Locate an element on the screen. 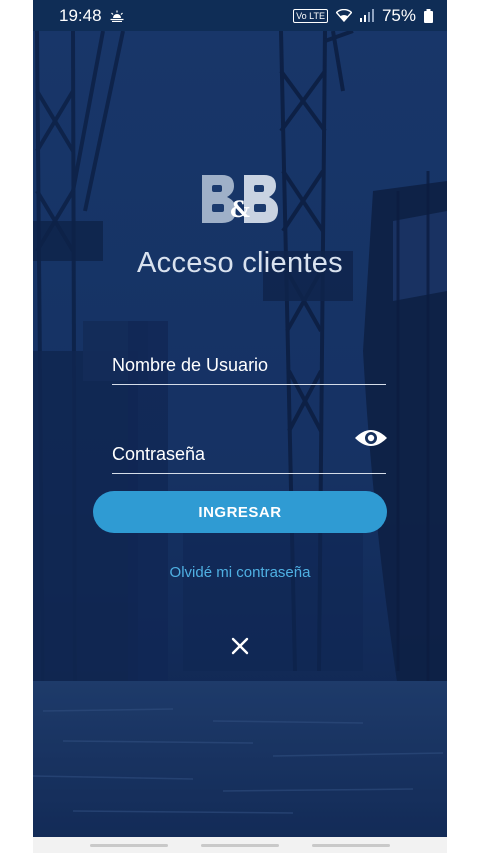 The image size is (480, 853). status-right: Vo LTE 75% is located at coordinates (363, 16).